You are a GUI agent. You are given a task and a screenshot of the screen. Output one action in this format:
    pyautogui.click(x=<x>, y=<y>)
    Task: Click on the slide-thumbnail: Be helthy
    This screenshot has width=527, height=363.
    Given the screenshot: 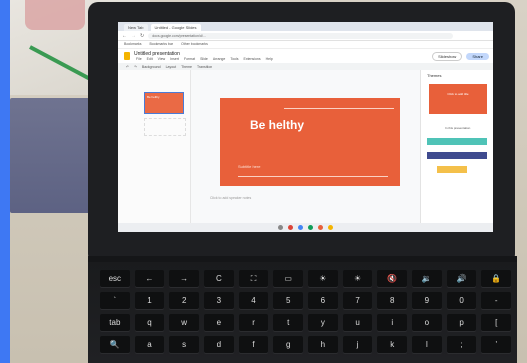 What is the action you would take?
    pyautogui.click(x=164, y=103)
    